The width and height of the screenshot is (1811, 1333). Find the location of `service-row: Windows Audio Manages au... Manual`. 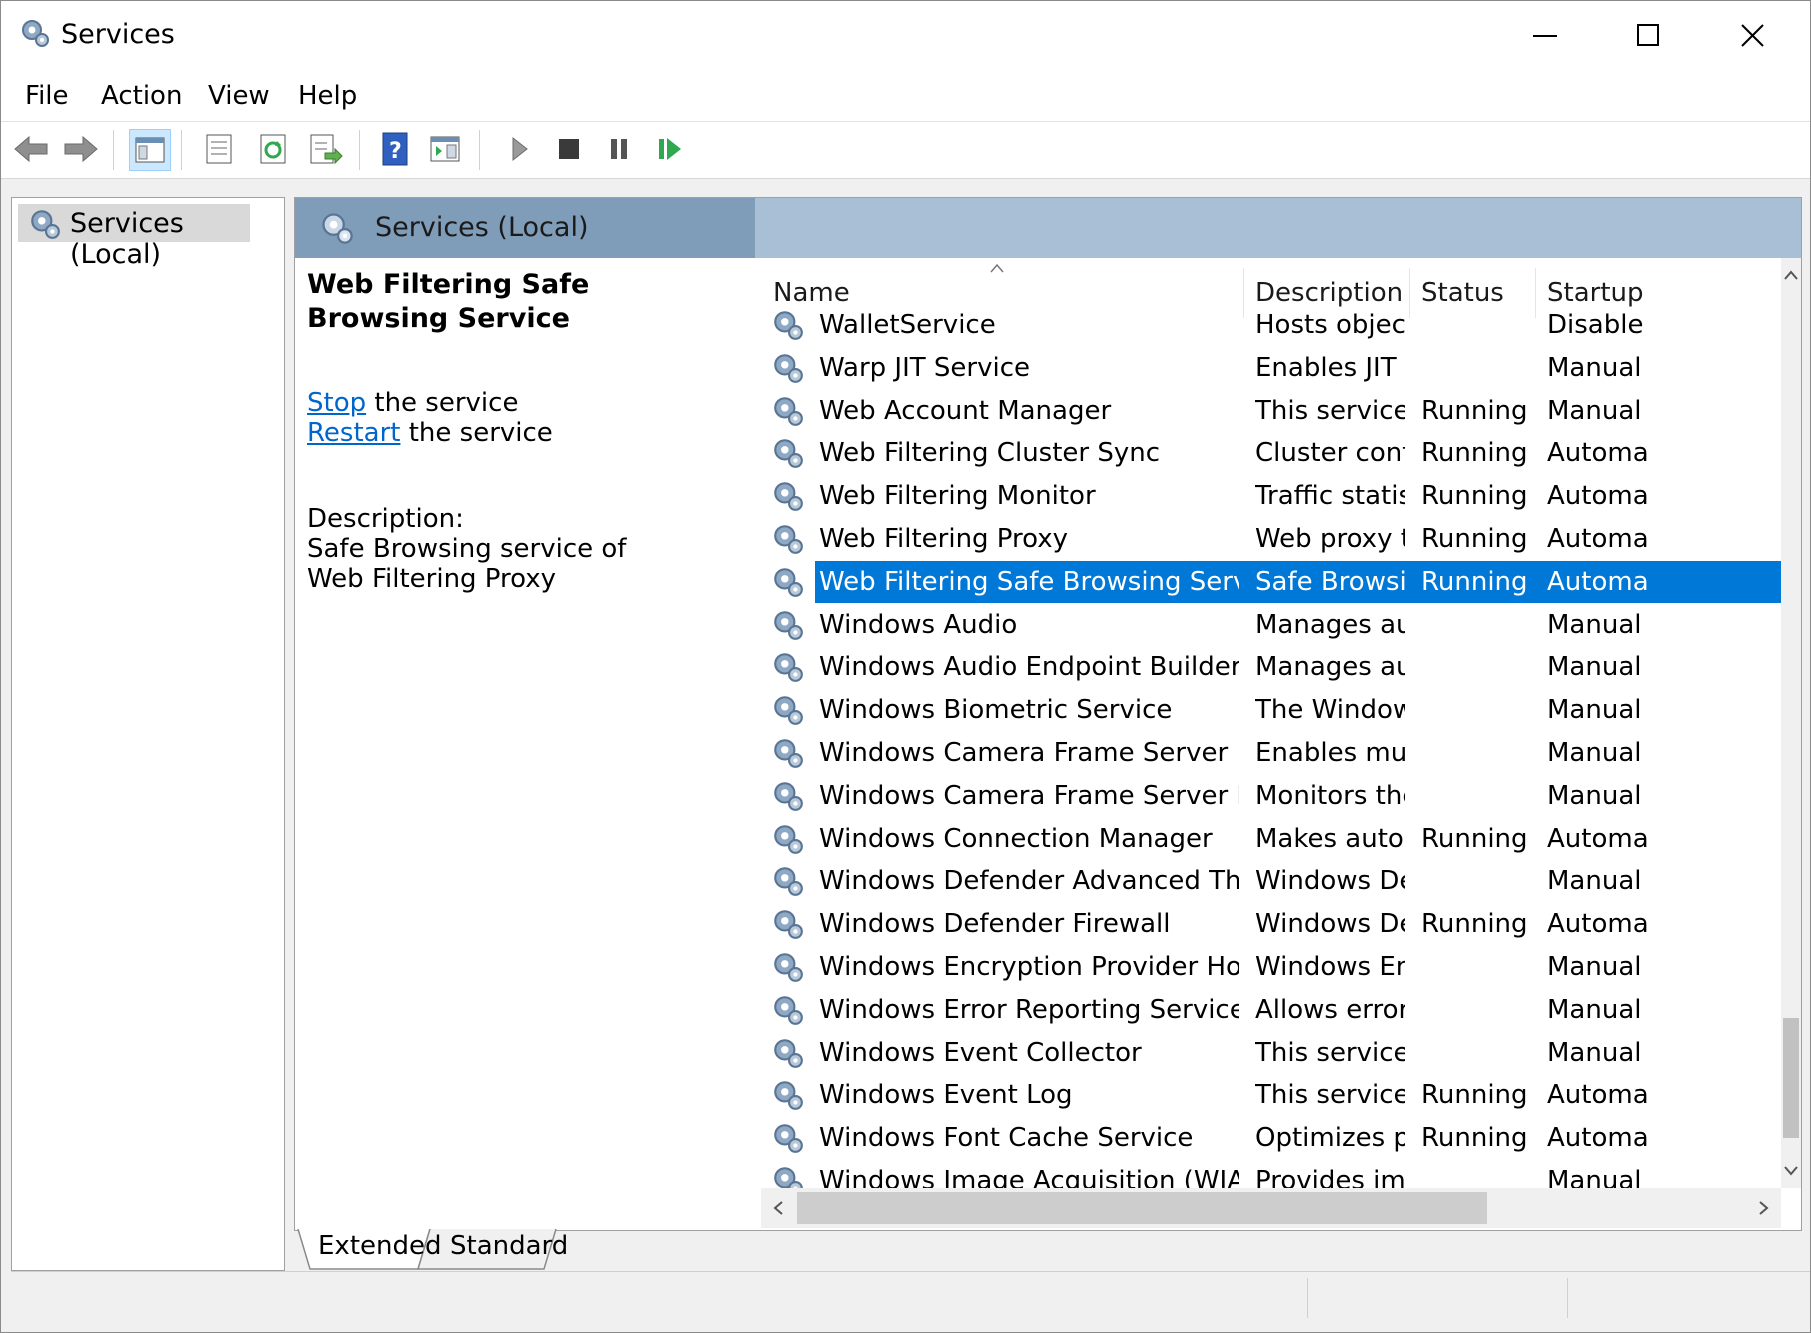

service-row: Windows Audio Manages au... Manual is located at coordinates (1271, 625).